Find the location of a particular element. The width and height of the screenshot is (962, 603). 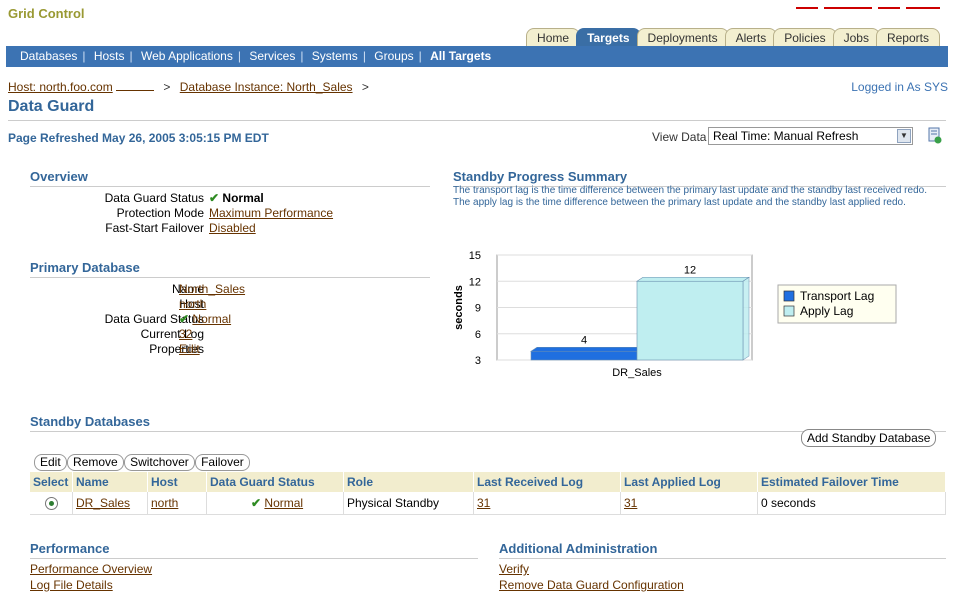

performance-overview-link: Performance Overview is located at coordinates (91, 569).